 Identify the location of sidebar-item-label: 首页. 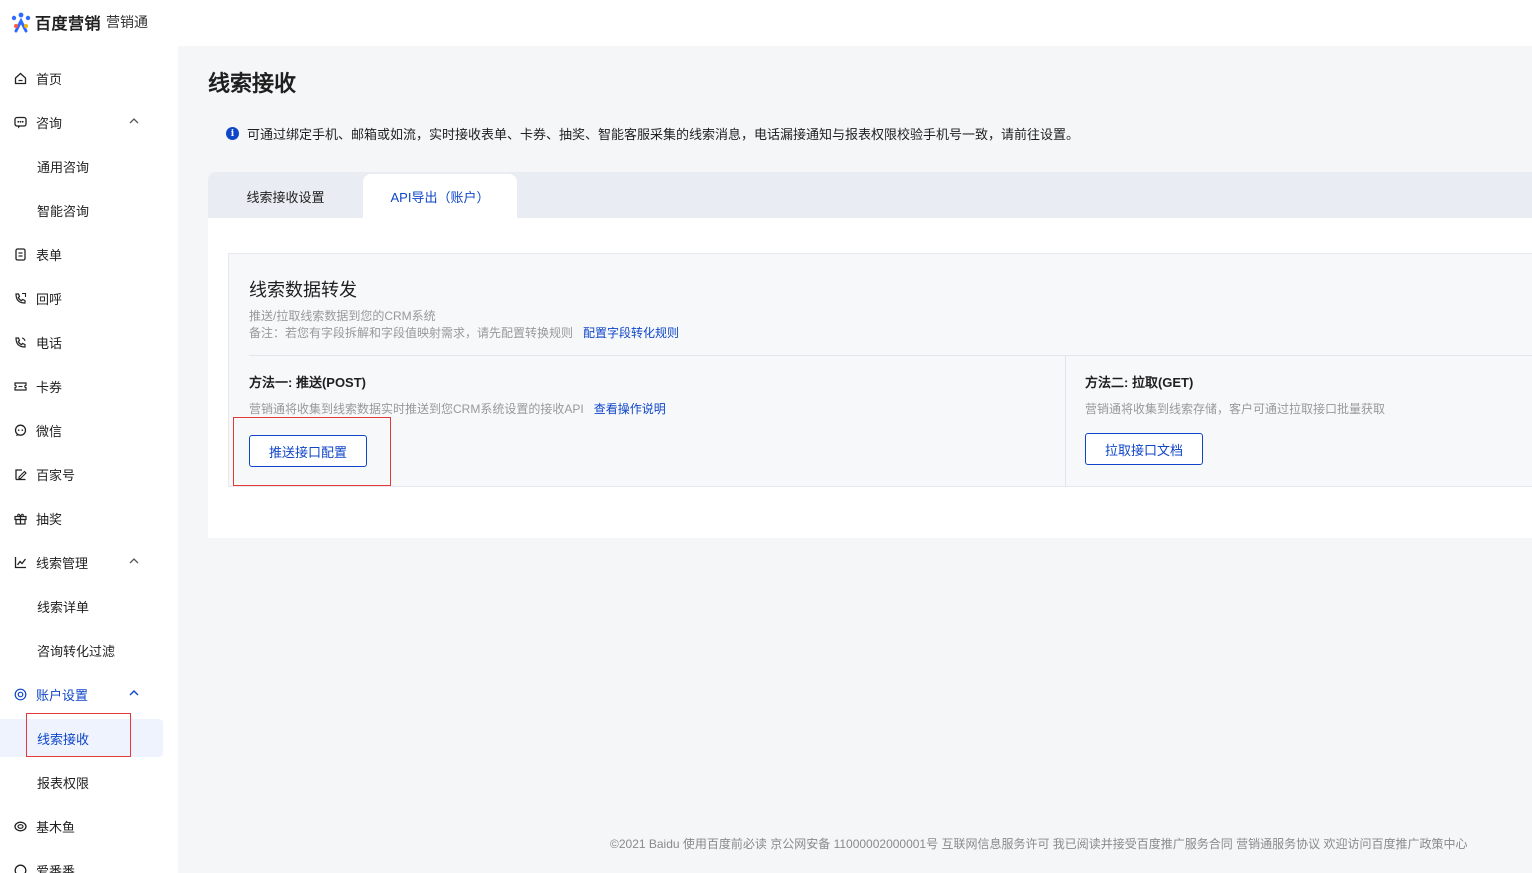
(49, 79).